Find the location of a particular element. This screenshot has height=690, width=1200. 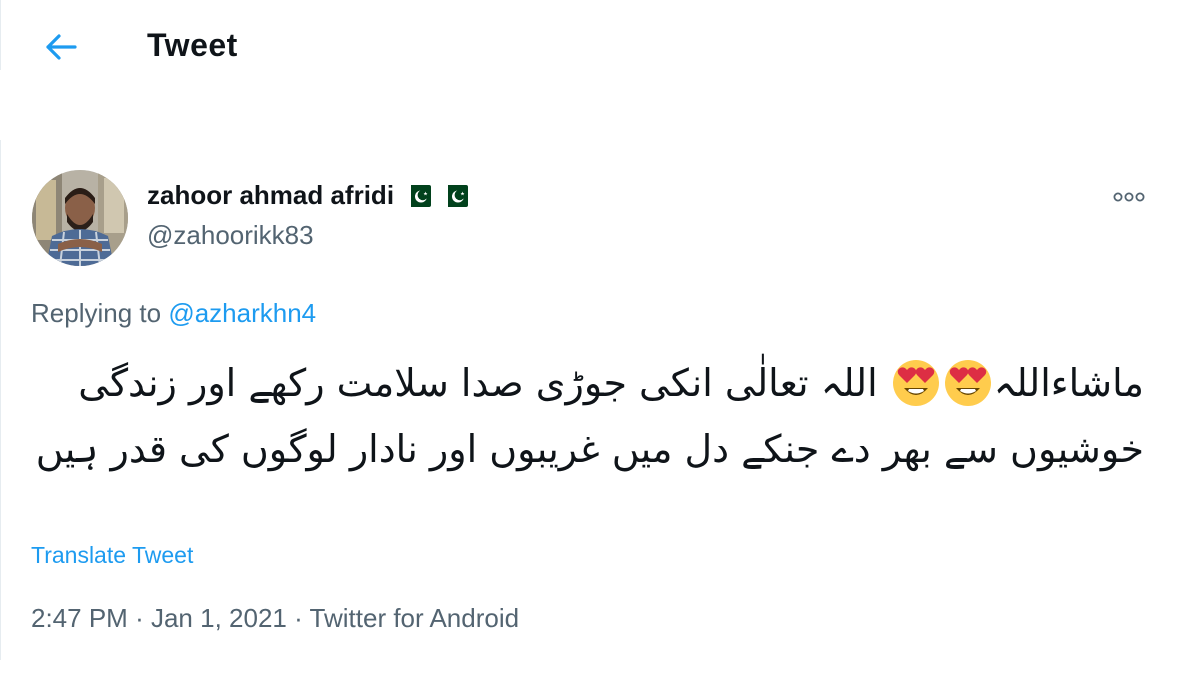

tweet-source: Twitter for Android is located at coordinates (415, 618).